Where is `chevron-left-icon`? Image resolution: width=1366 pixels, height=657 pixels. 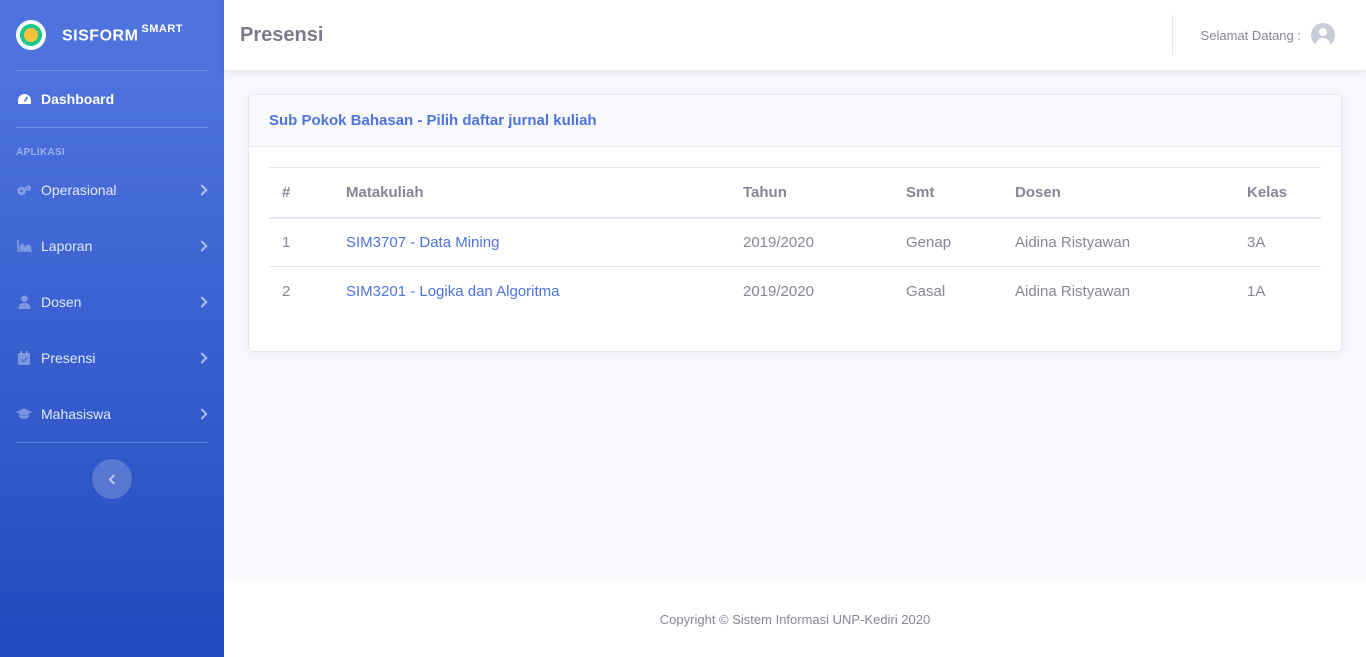
chevron-left-icon is located at coordinates (113, 479).